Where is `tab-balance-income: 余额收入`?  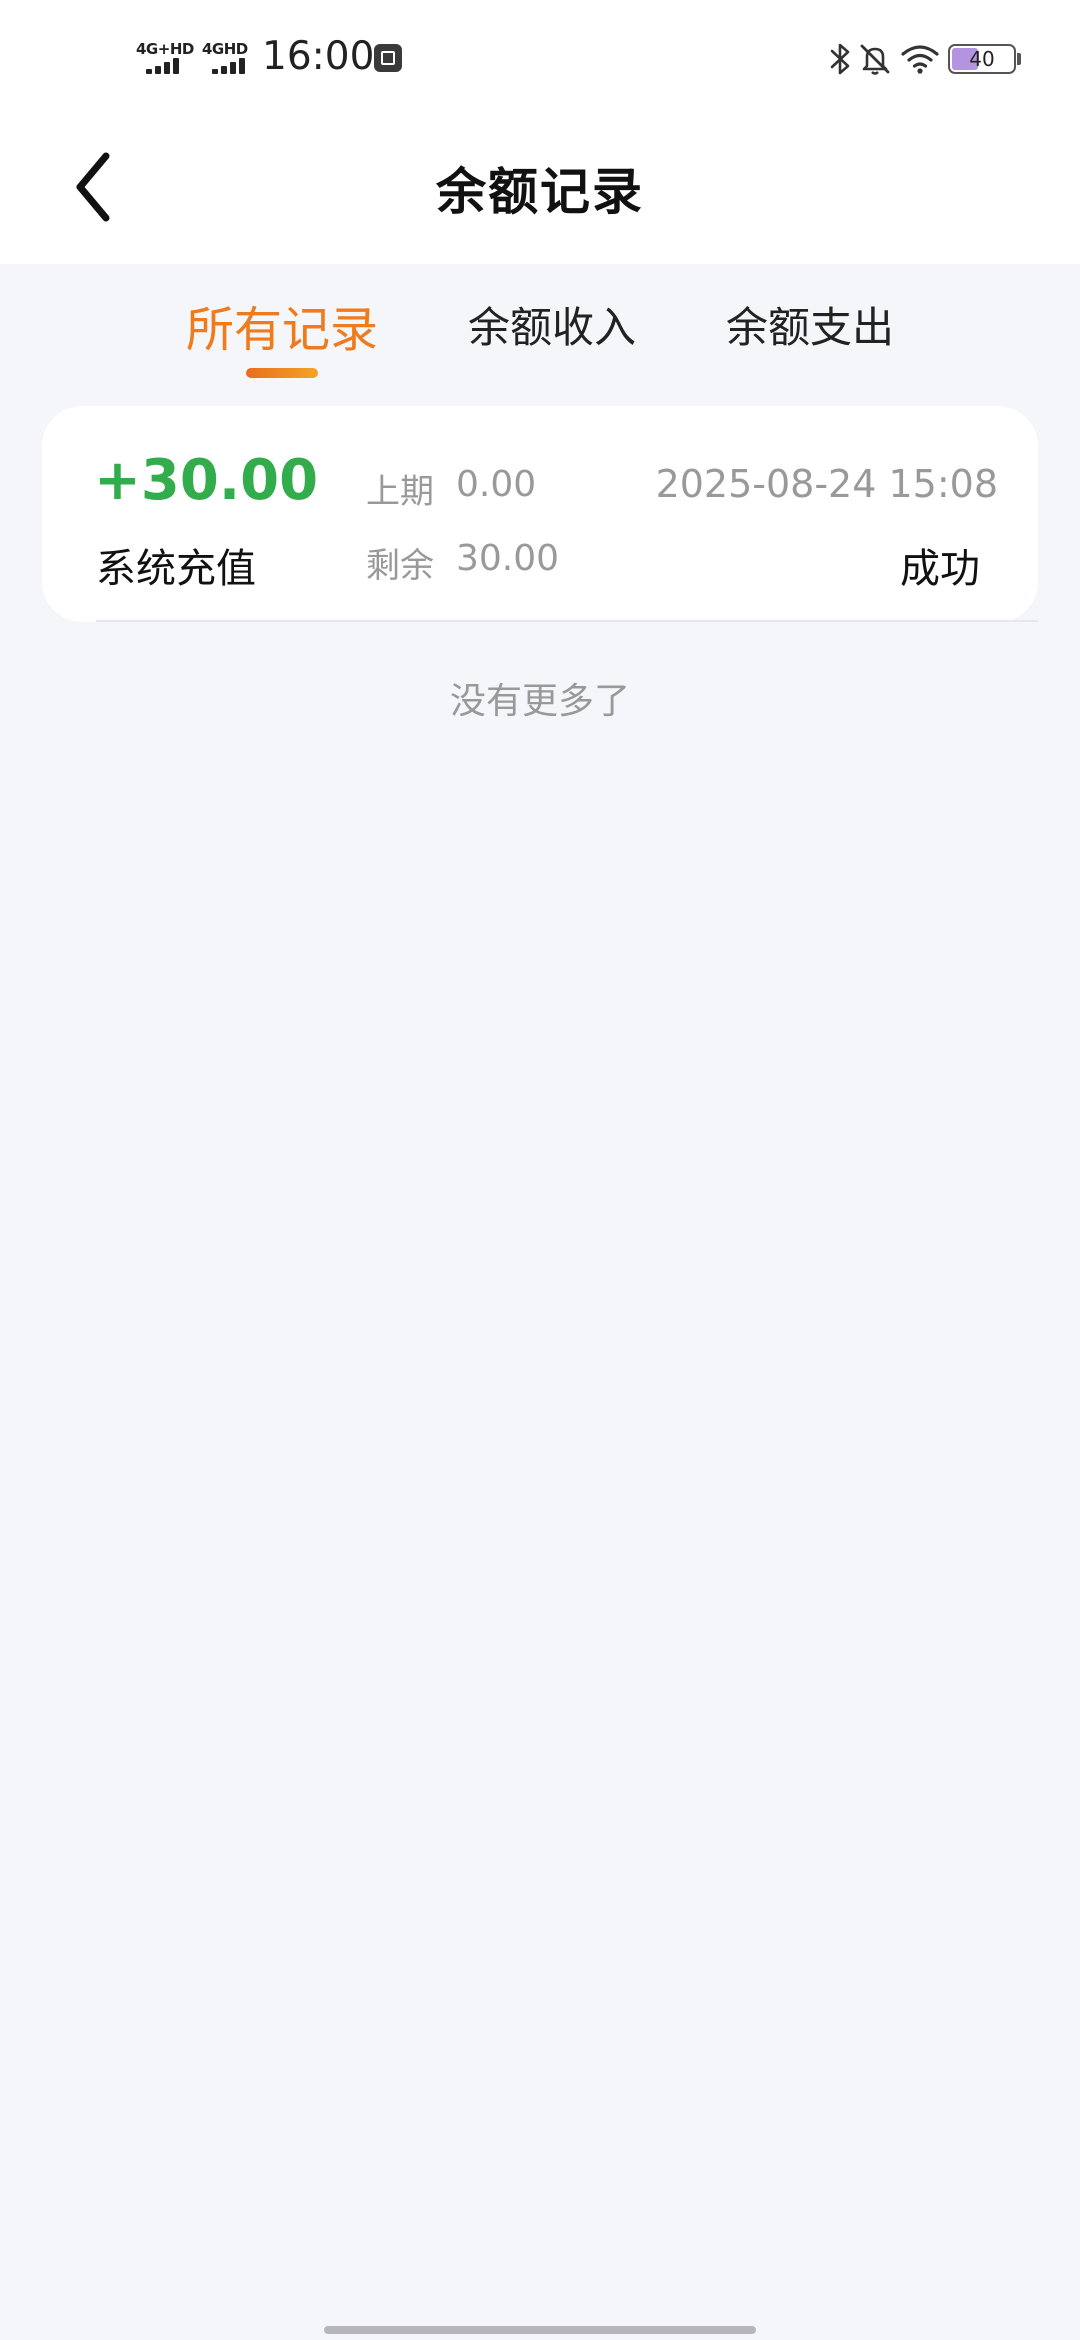 tab-balance-income: 余额收入 is located at coordinates (552, 324).